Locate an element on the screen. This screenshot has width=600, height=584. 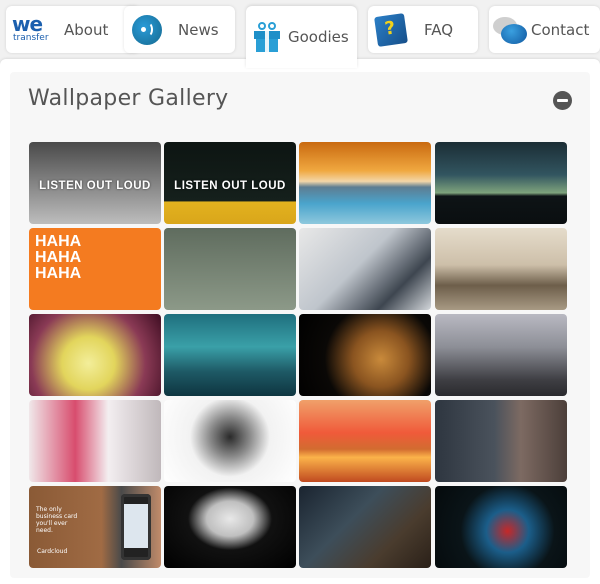
wallpaper-thumb-masked-woman-bw is located at coordinates (230, 441).